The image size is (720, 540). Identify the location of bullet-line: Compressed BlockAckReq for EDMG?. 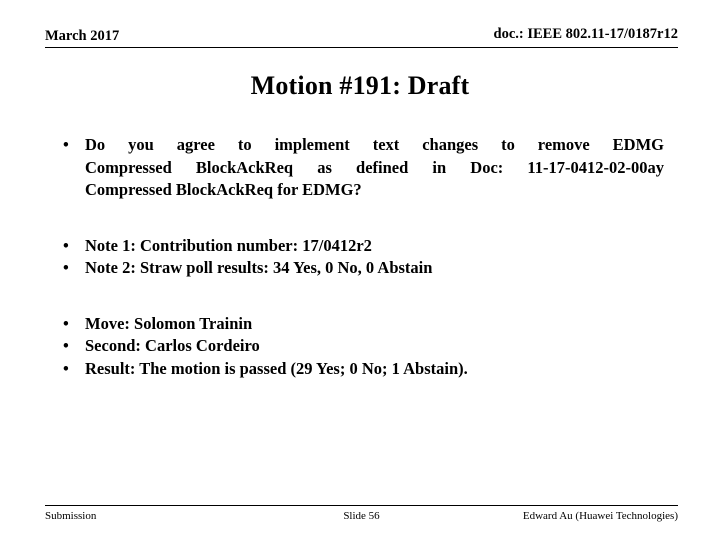
(223, 189).